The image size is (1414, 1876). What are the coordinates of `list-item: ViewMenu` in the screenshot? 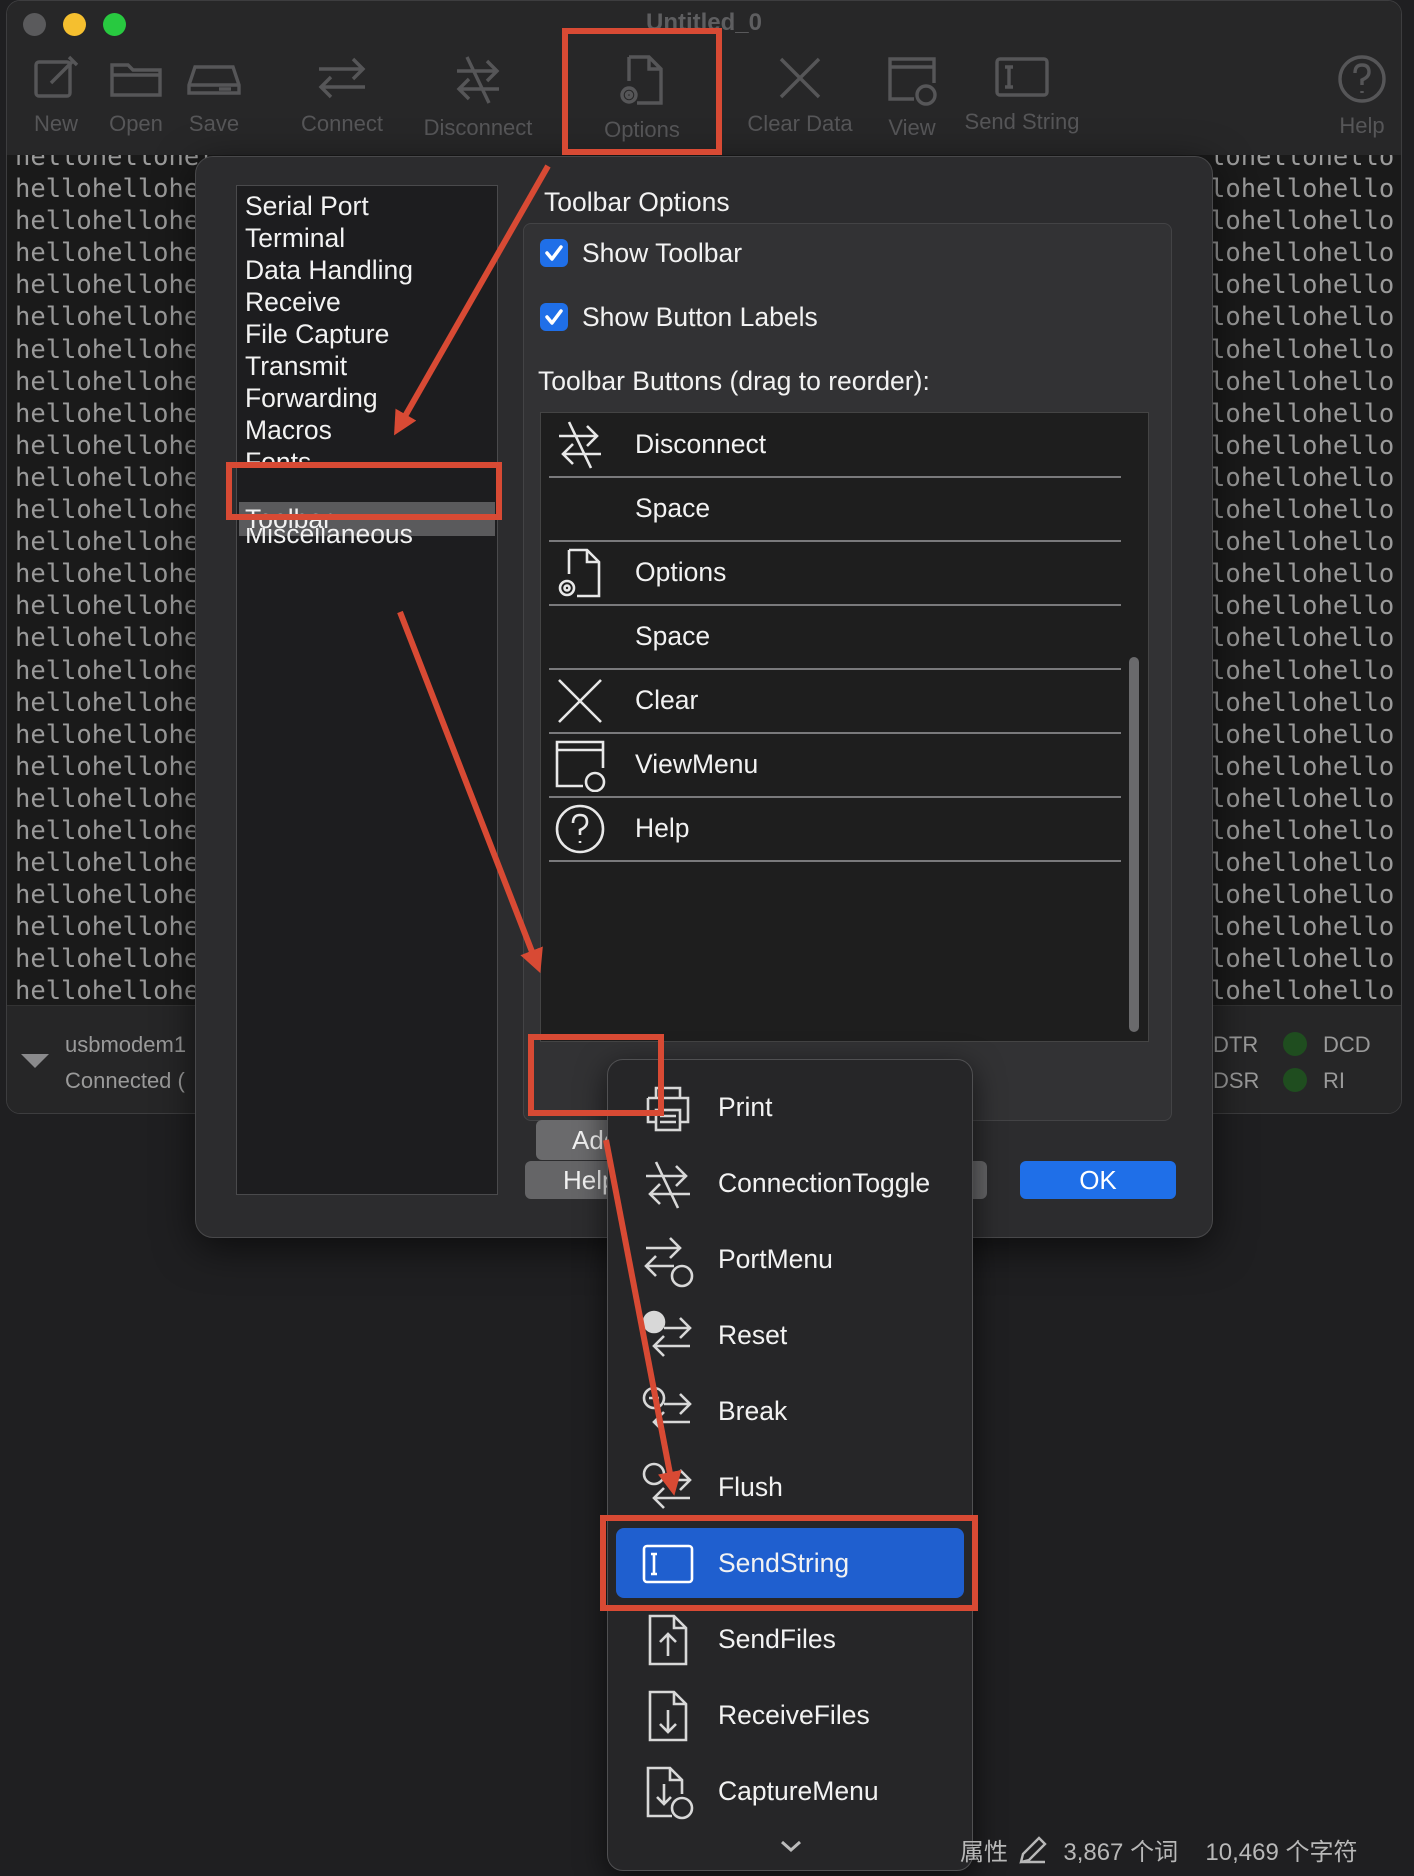 It's located at (835, 765).